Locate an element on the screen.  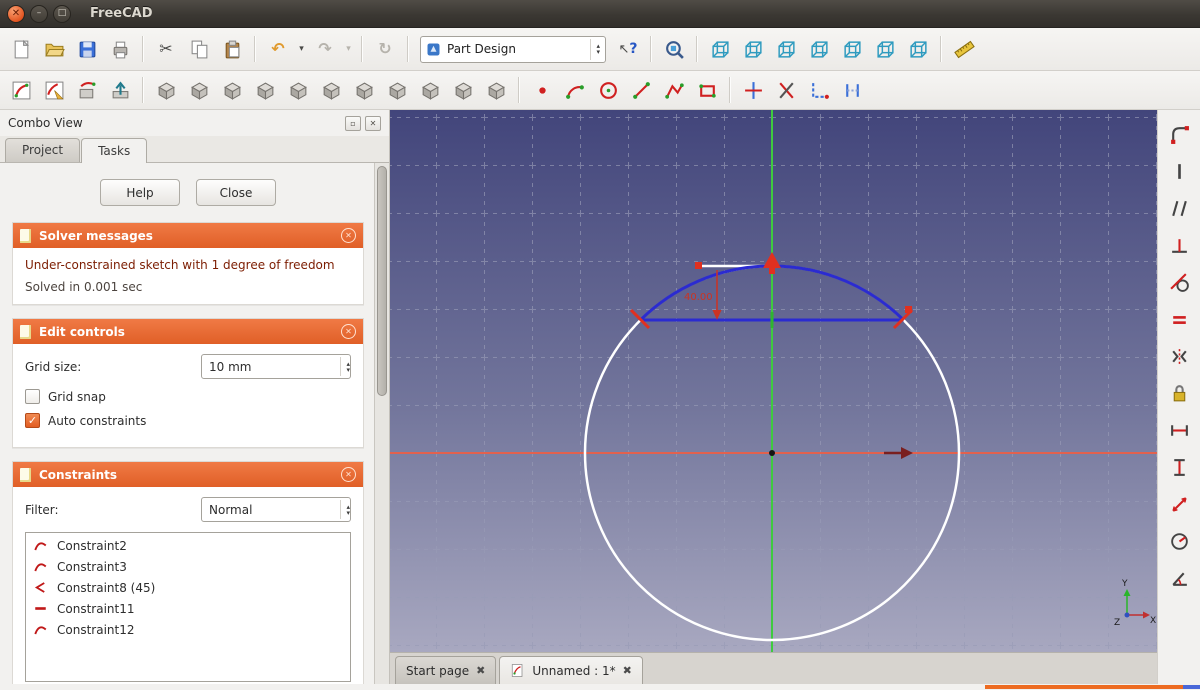
panel-close-button: ✕ is located at coordinates (373, 123).